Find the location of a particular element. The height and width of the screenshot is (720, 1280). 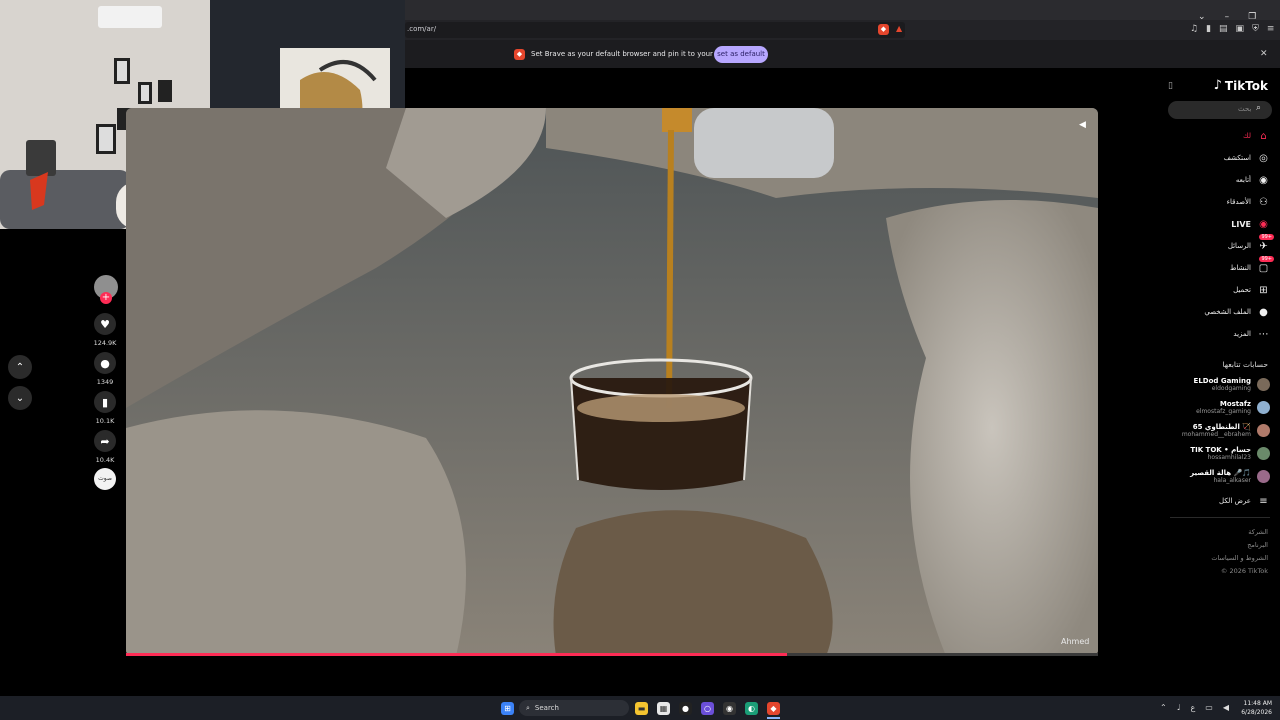

account-handle: hala_alkaser is located at coordinates (1232, 480).